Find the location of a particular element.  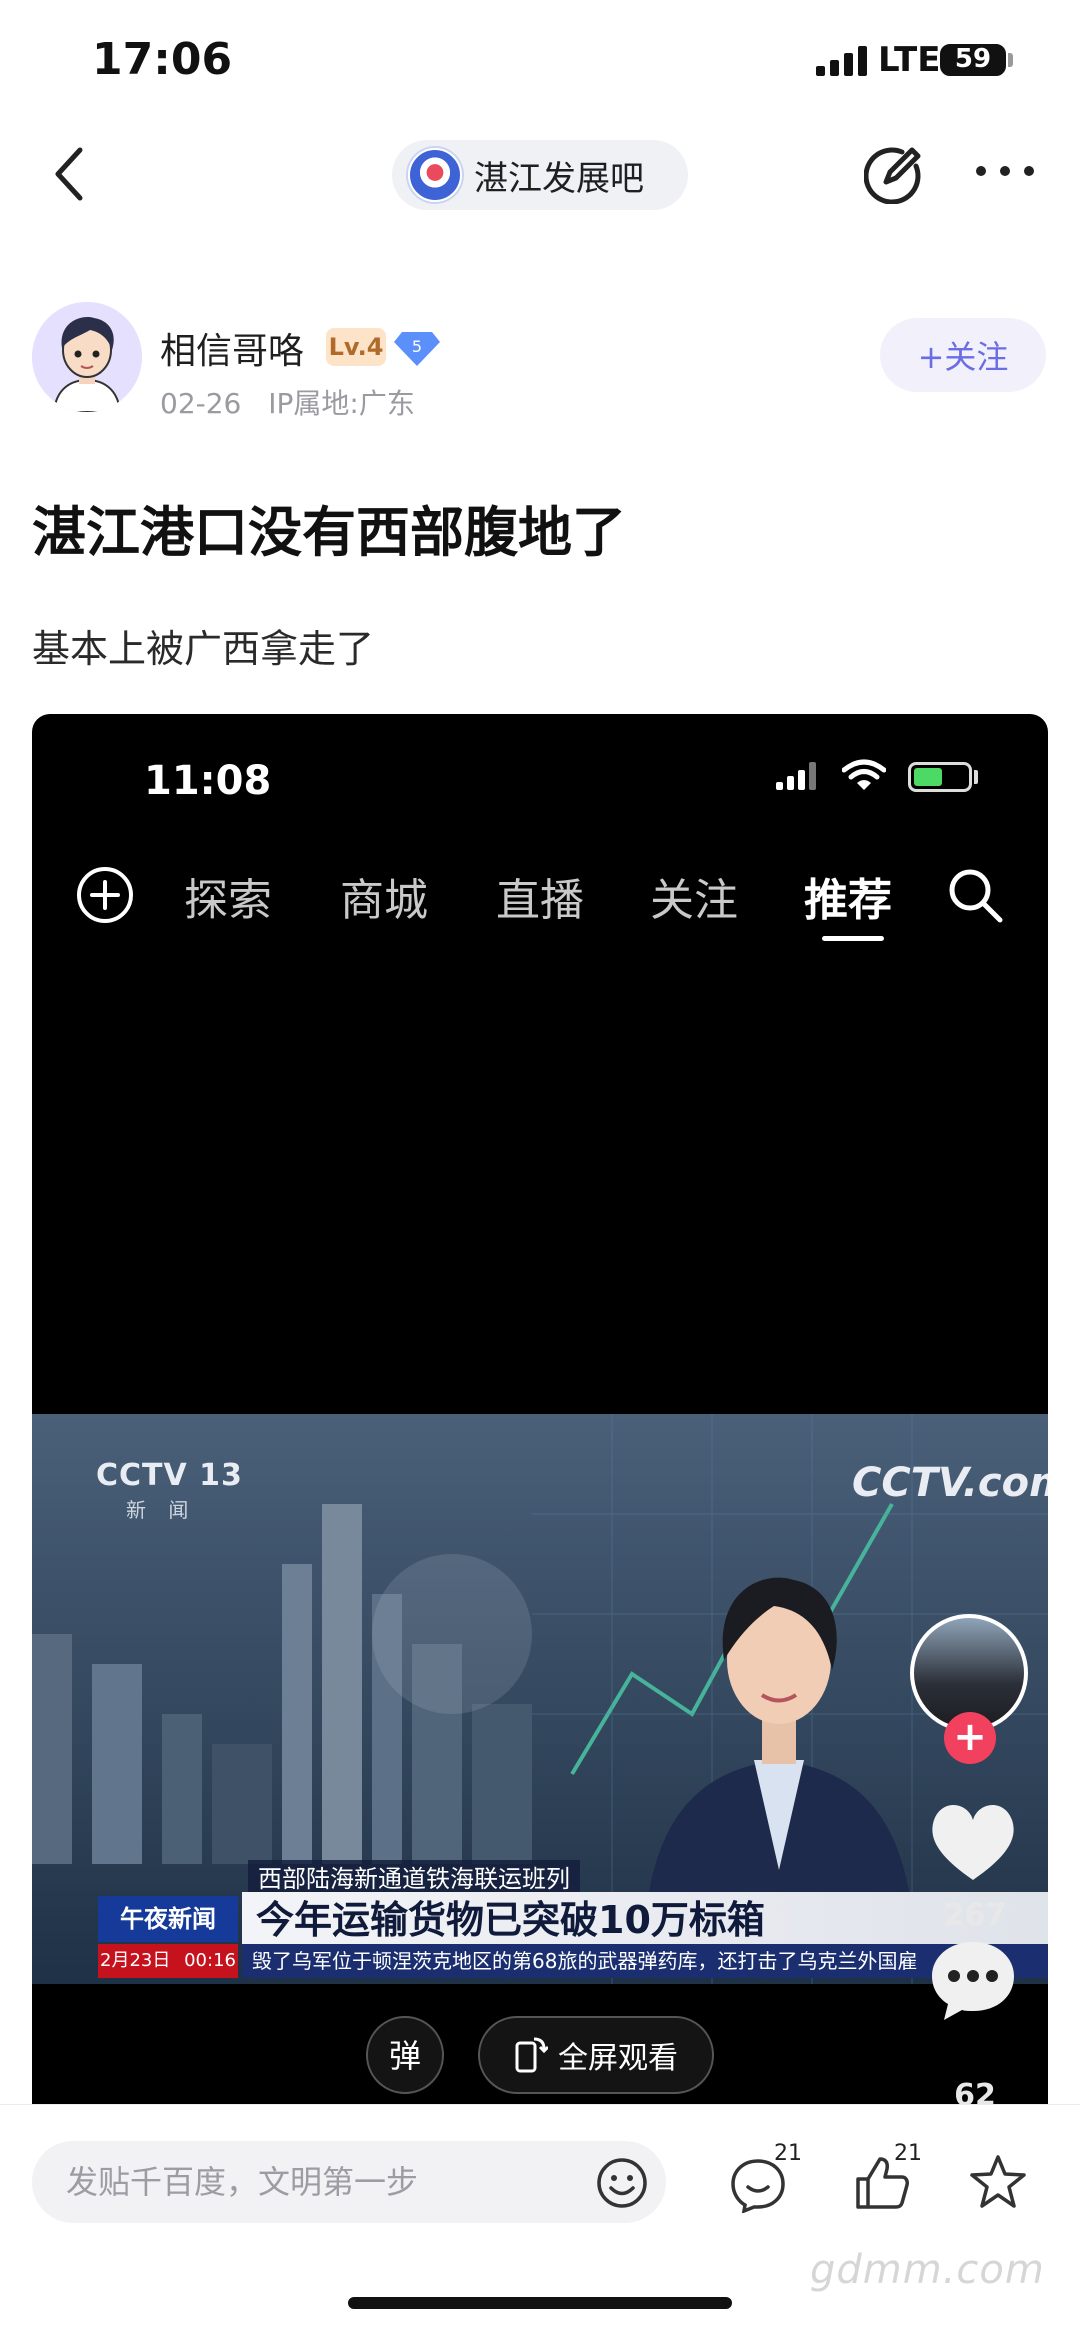

reply-input is located at coordinates (349, 2182).